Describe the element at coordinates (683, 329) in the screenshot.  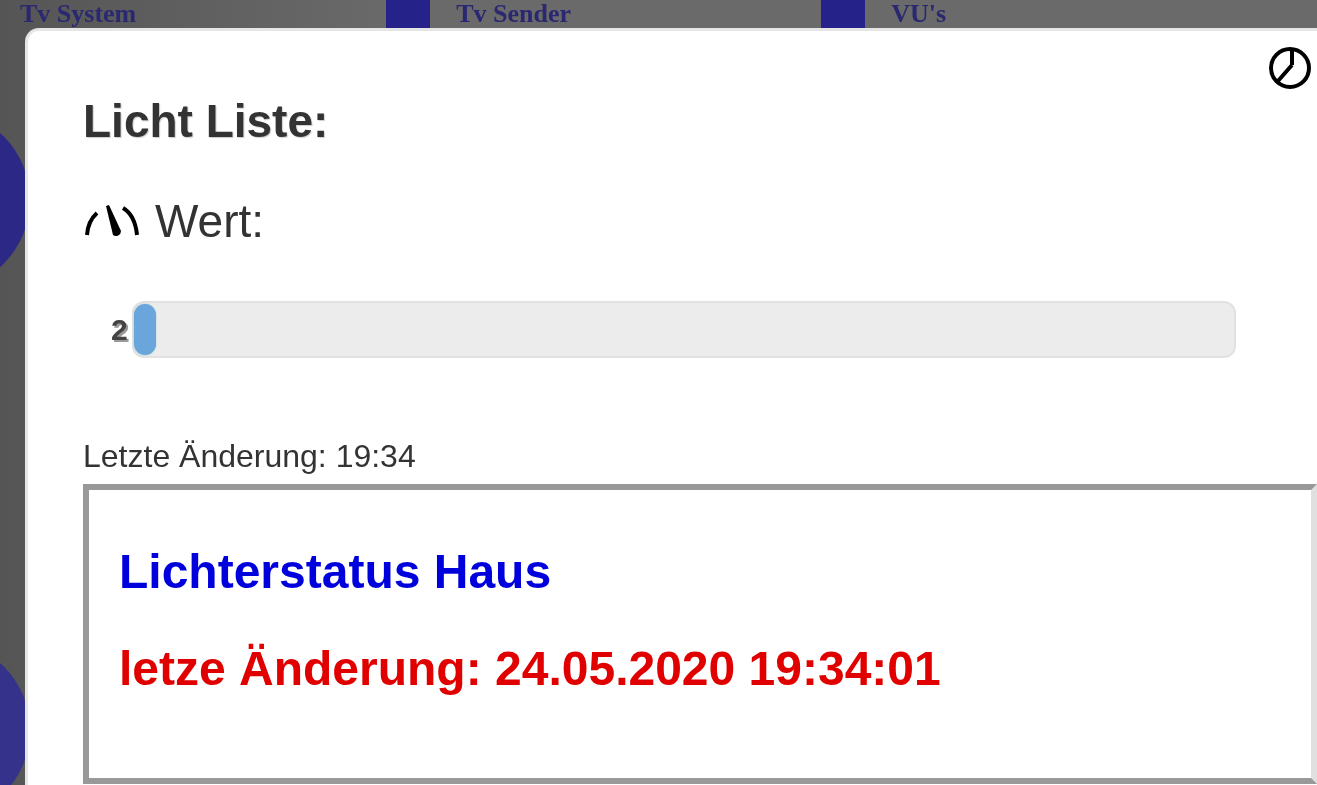
I see `slider-track` at that location.